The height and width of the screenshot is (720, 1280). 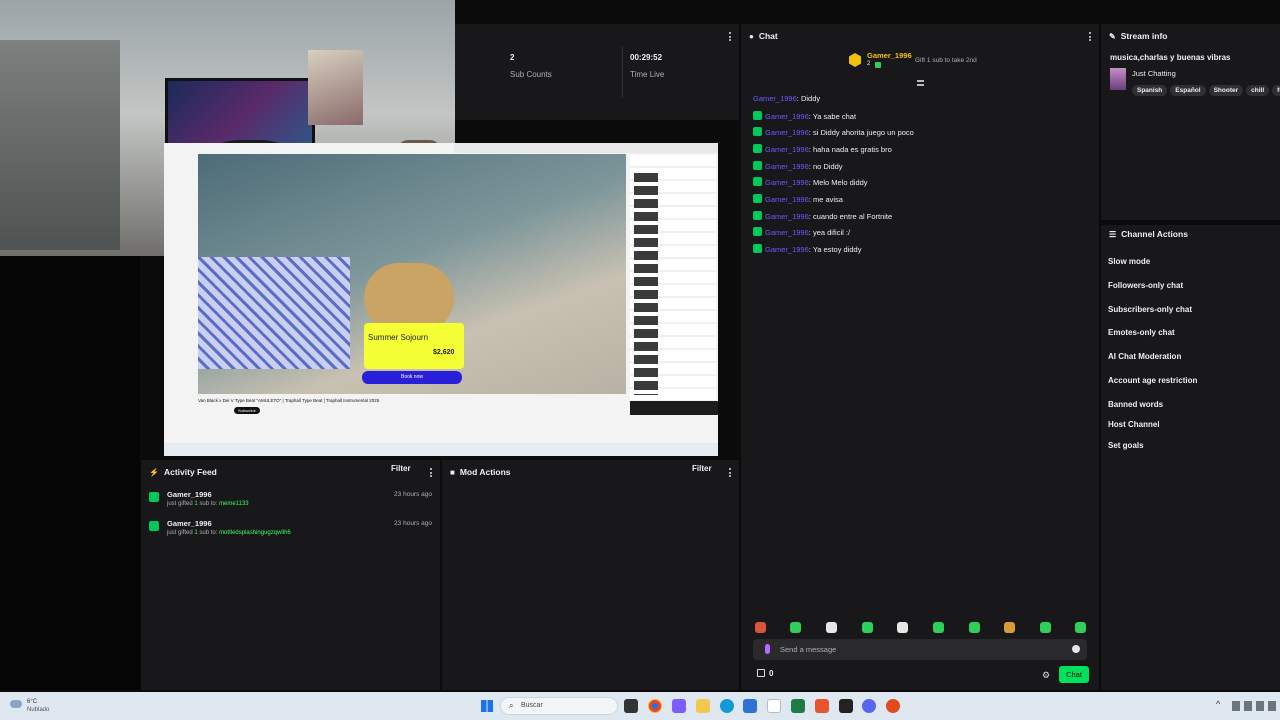 What do you see at coordinates (631, 706) in the screenshot?
I see `task-view-icon` at bounding box center [631, 706].